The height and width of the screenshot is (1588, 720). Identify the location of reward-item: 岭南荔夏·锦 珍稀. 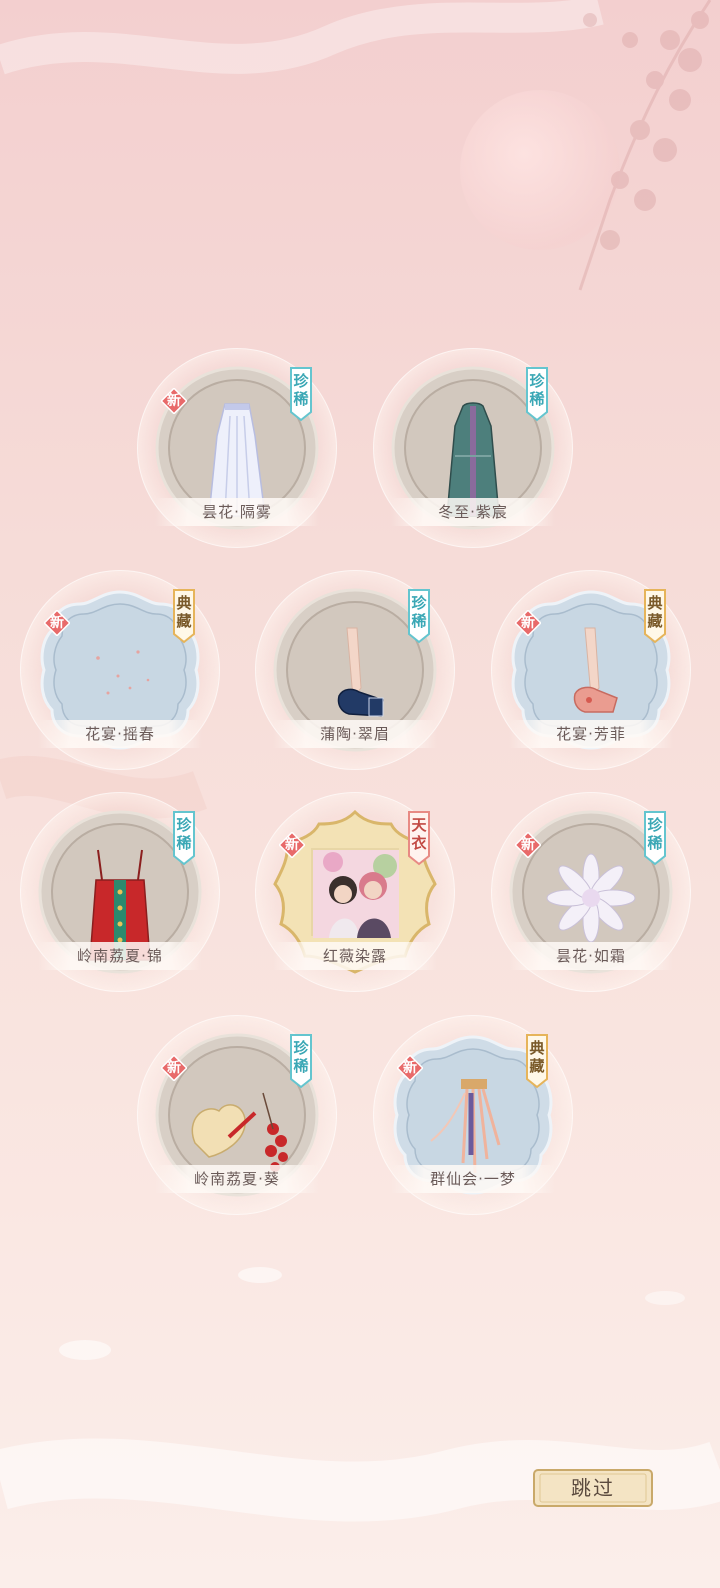
(120, 892).